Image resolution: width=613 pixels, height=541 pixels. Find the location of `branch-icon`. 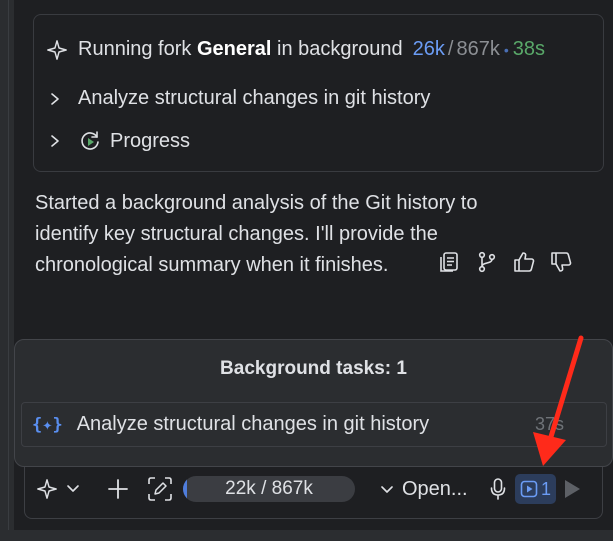

branch-icon is located at coordinates (487, 262).